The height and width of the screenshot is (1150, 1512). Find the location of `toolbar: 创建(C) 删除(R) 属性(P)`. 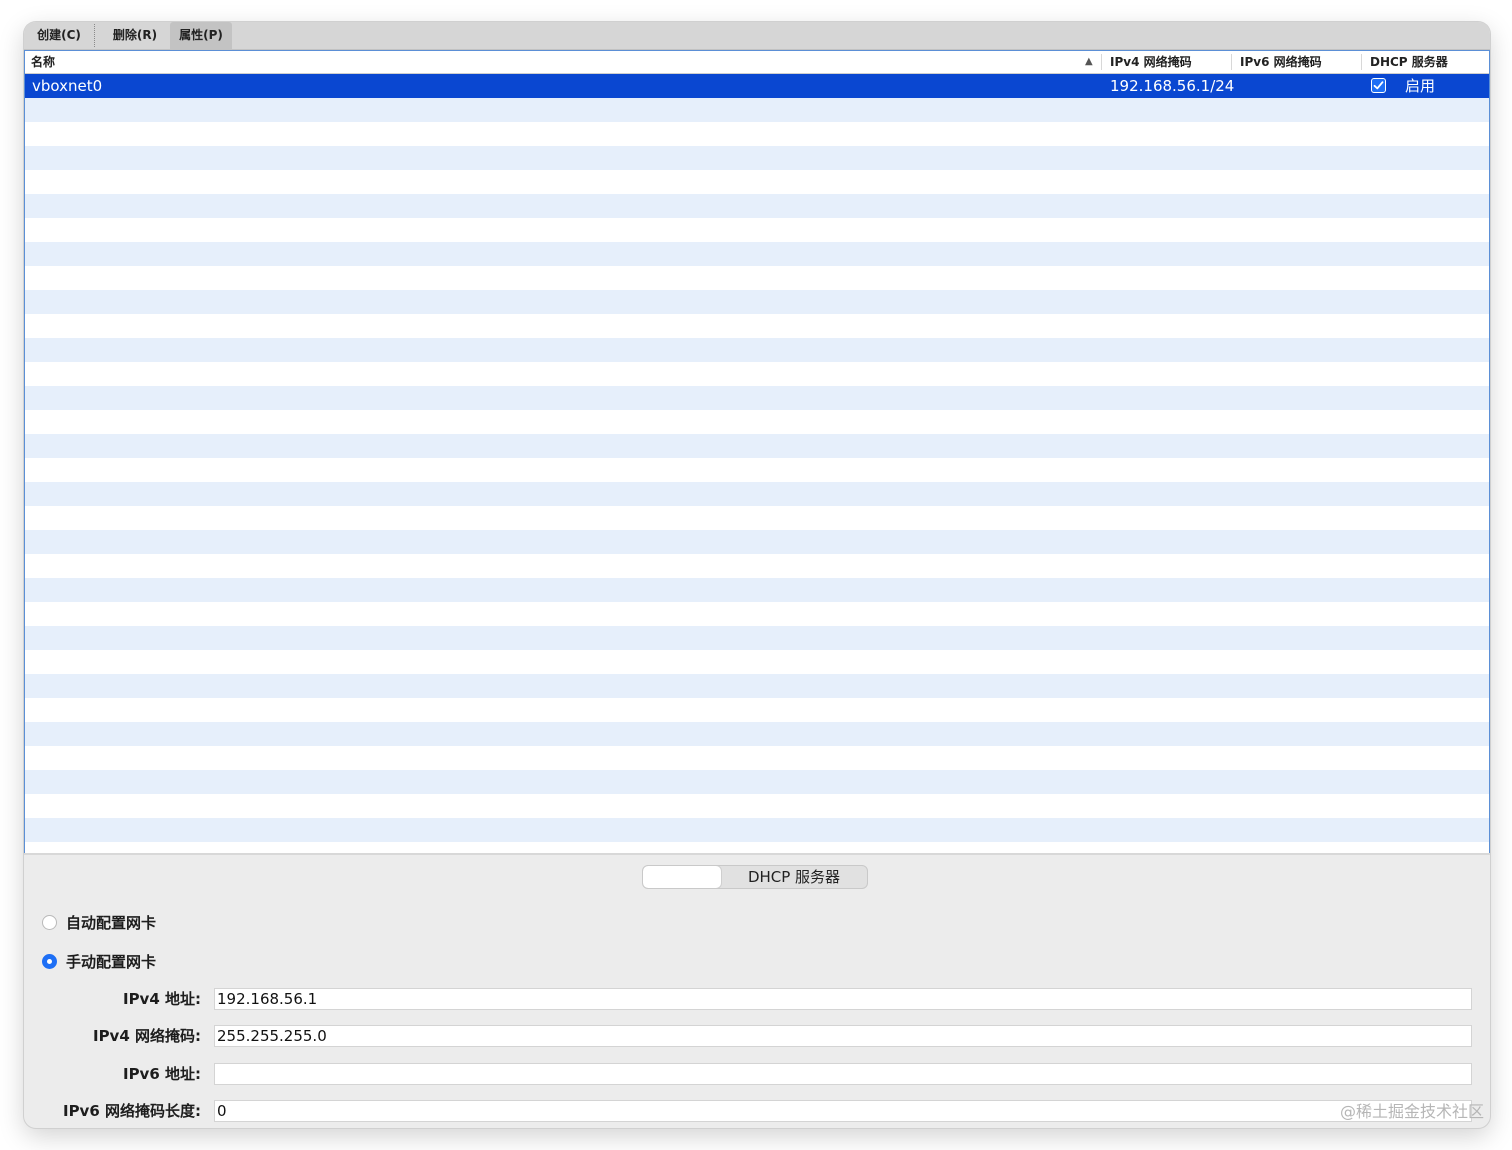

toolbar: 创建(C) 删除(R) 属性(P) is located at coordinates (757, 36).